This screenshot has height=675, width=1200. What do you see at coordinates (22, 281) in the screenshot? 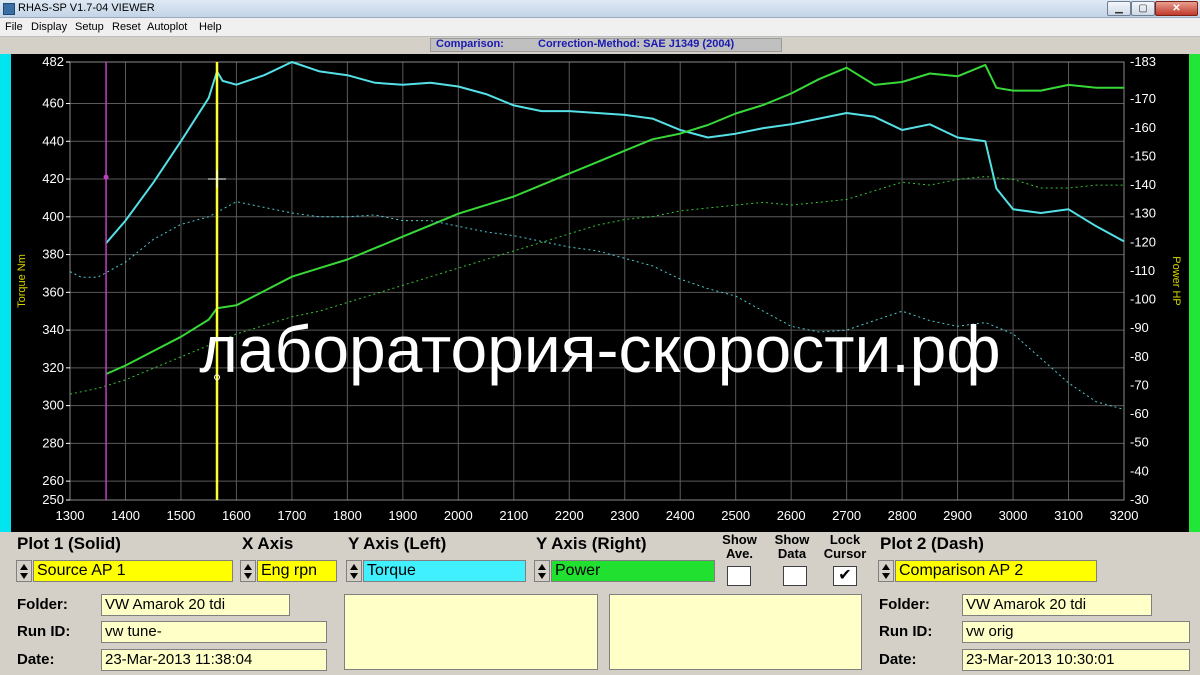
I see `y-left-axis-title: Torque Nm` at bounding box center [22, 281].